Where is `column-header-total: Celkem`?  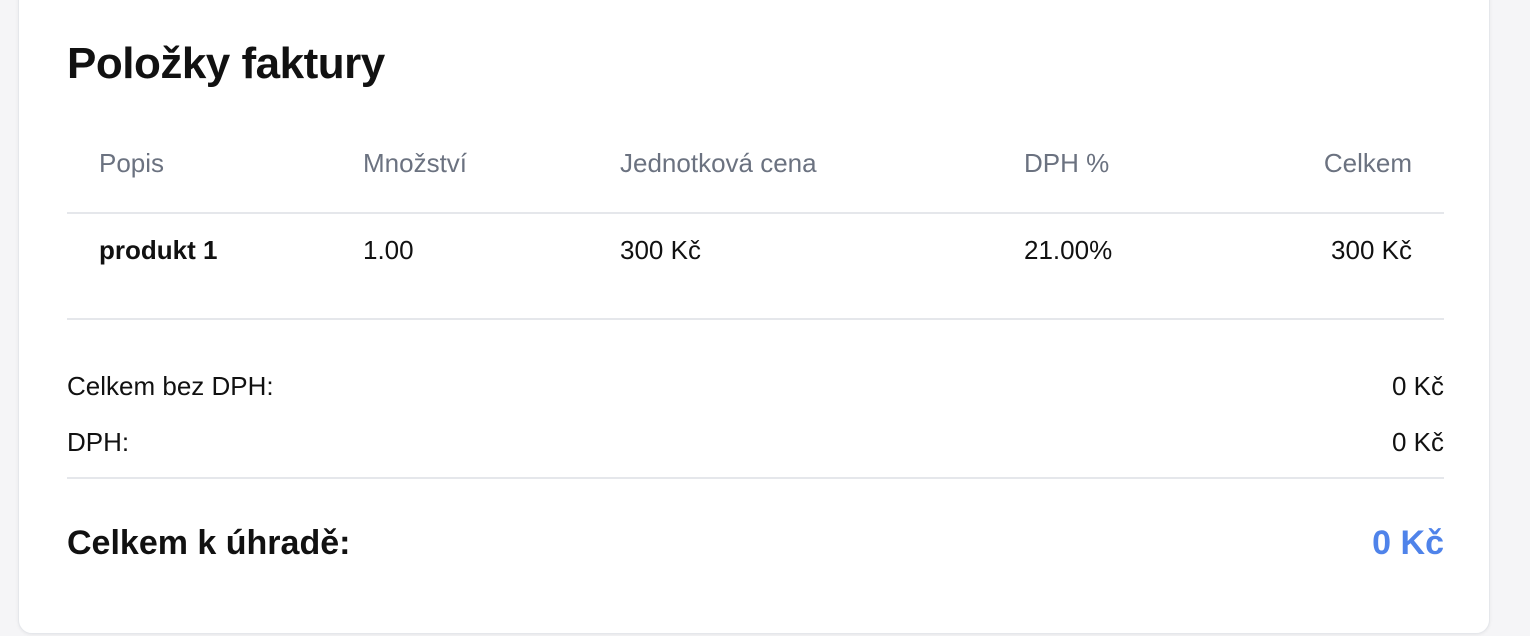
column-header-total: Celkem is located at coordinates (1333, 164).